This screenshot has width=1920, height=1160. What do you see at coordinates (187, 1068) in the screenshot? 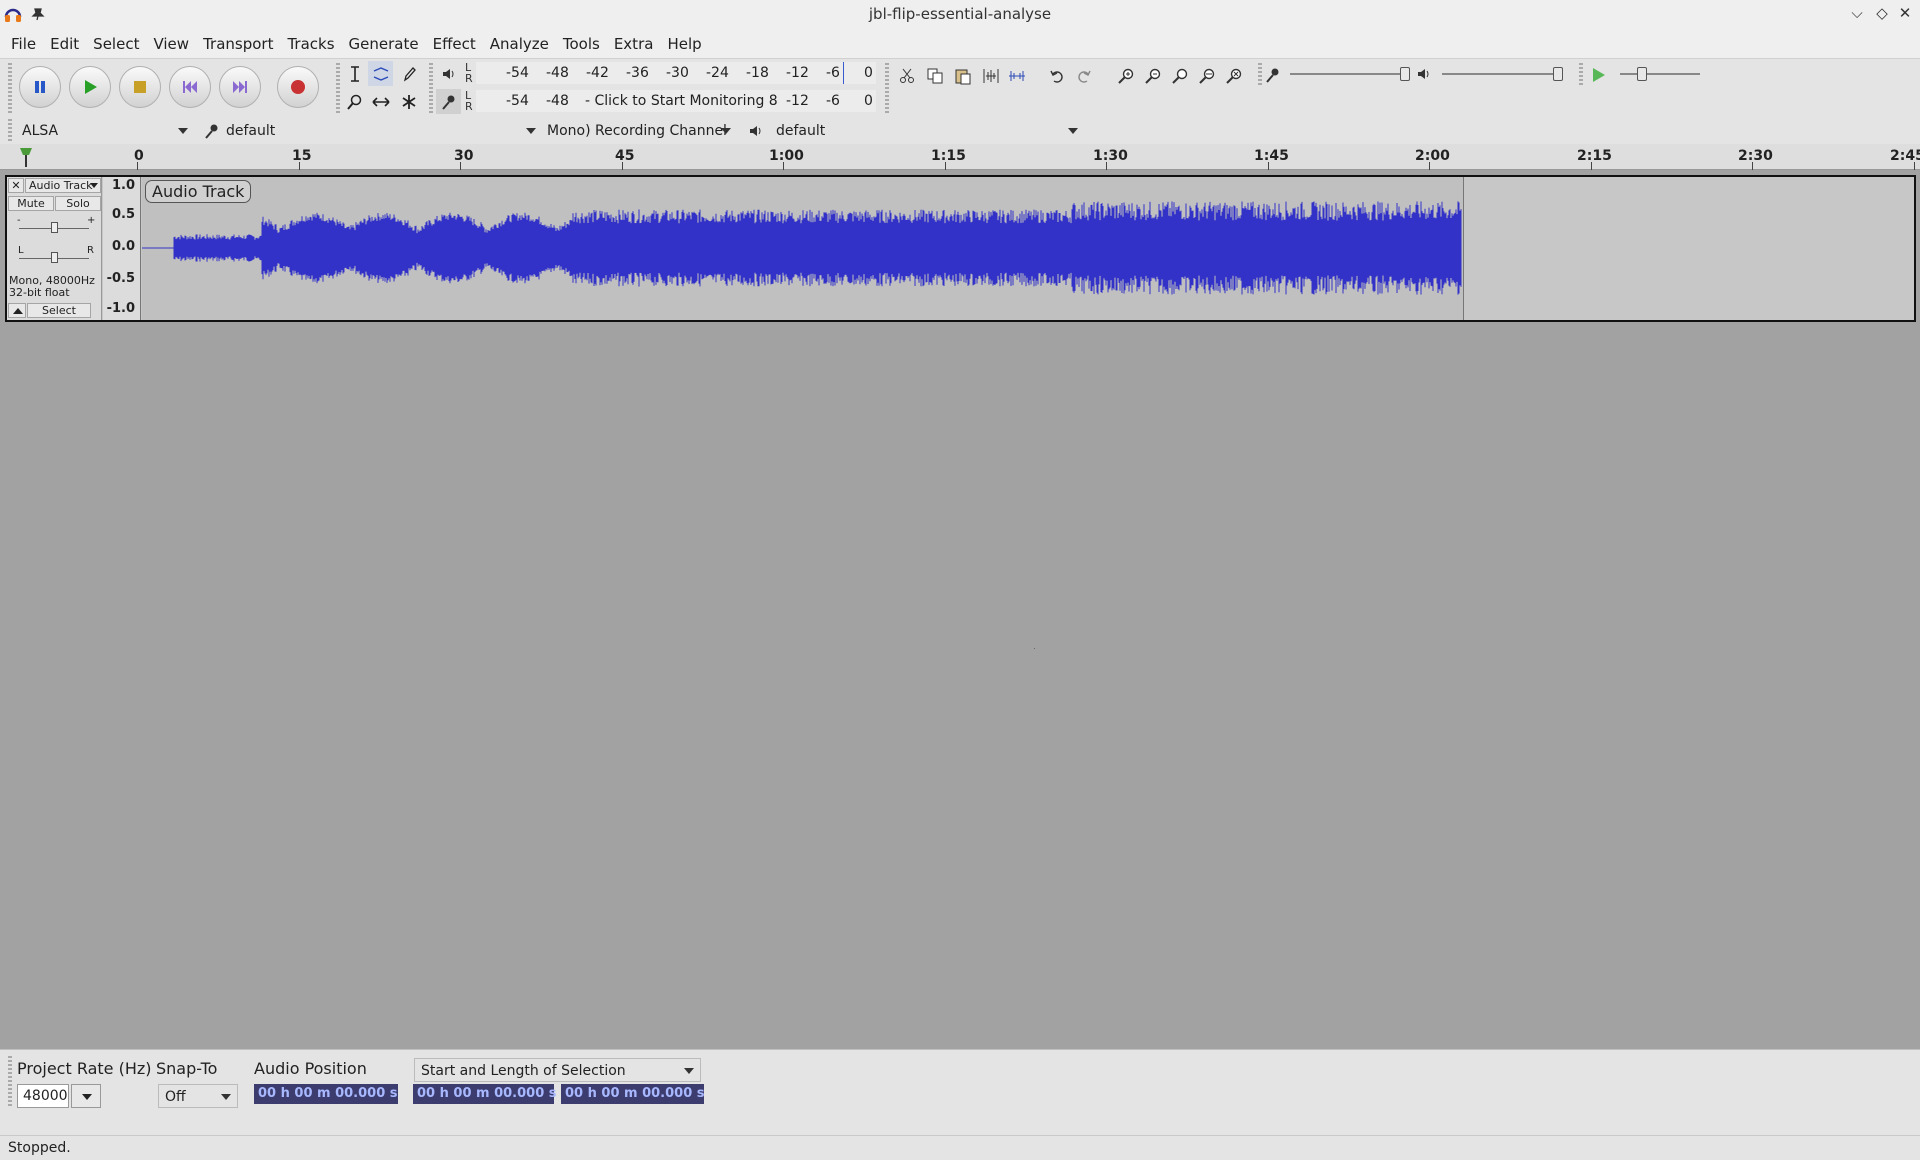
I see `snap-to-label: Snap-To` at bounding box center [187, 1068].